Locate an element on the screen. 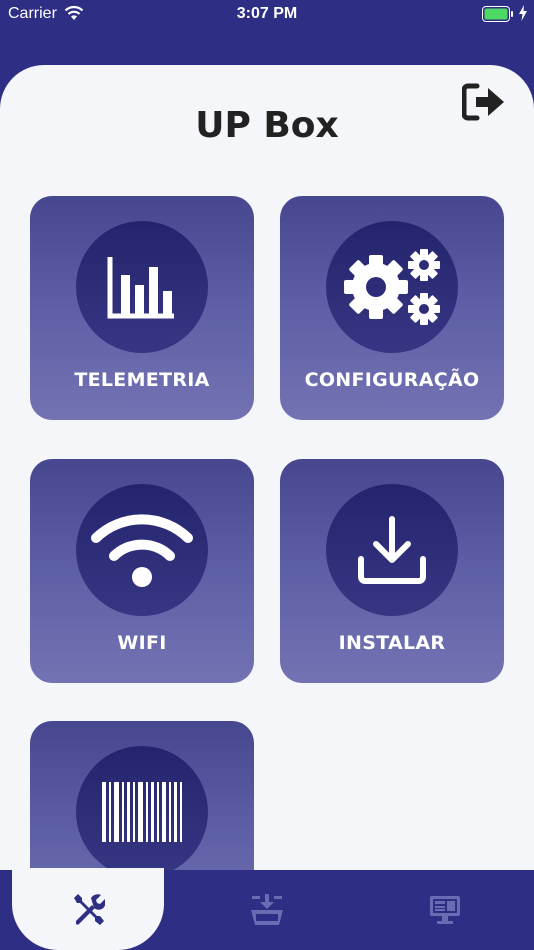  tab-bar is located at coordinates (267, 909).